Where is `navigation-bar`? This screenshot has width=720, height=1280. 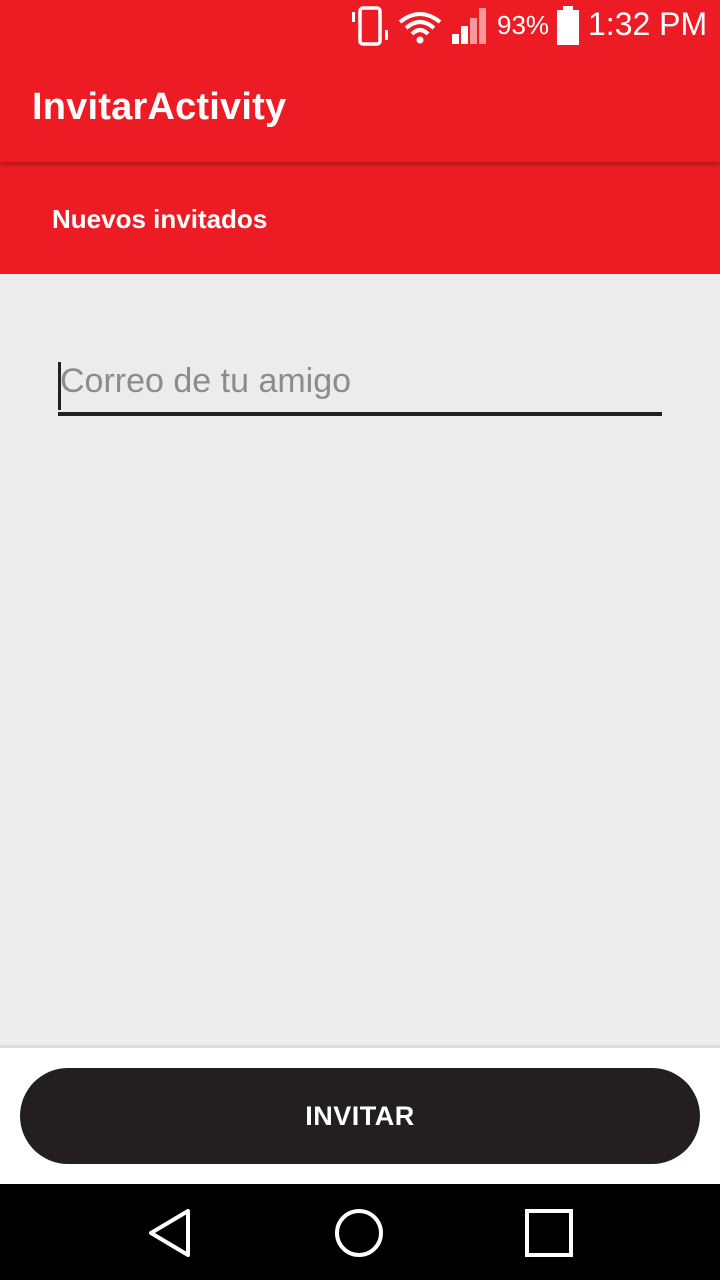 navigation-bar is located at coordinates (360, 1232).